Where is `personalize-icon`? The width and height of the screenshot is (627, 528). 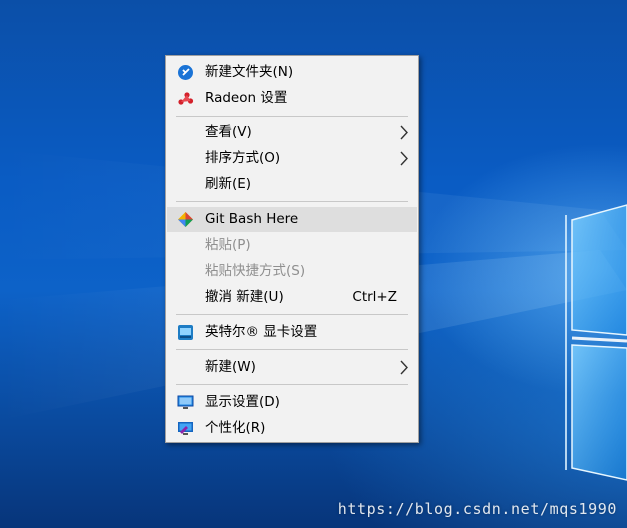 personalize-icon is located at coordinates (185, 428).